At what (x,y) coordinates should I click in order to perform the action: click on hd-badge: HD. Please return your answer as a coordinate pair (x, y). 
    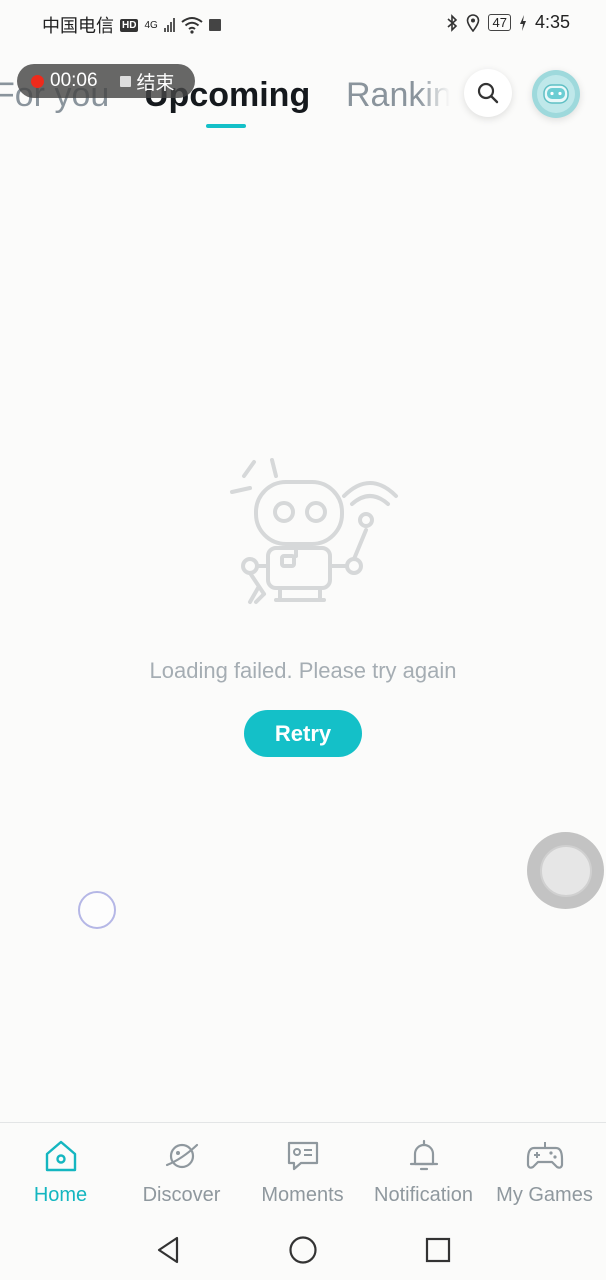
    Looking at the image, I should click on (129, 25).